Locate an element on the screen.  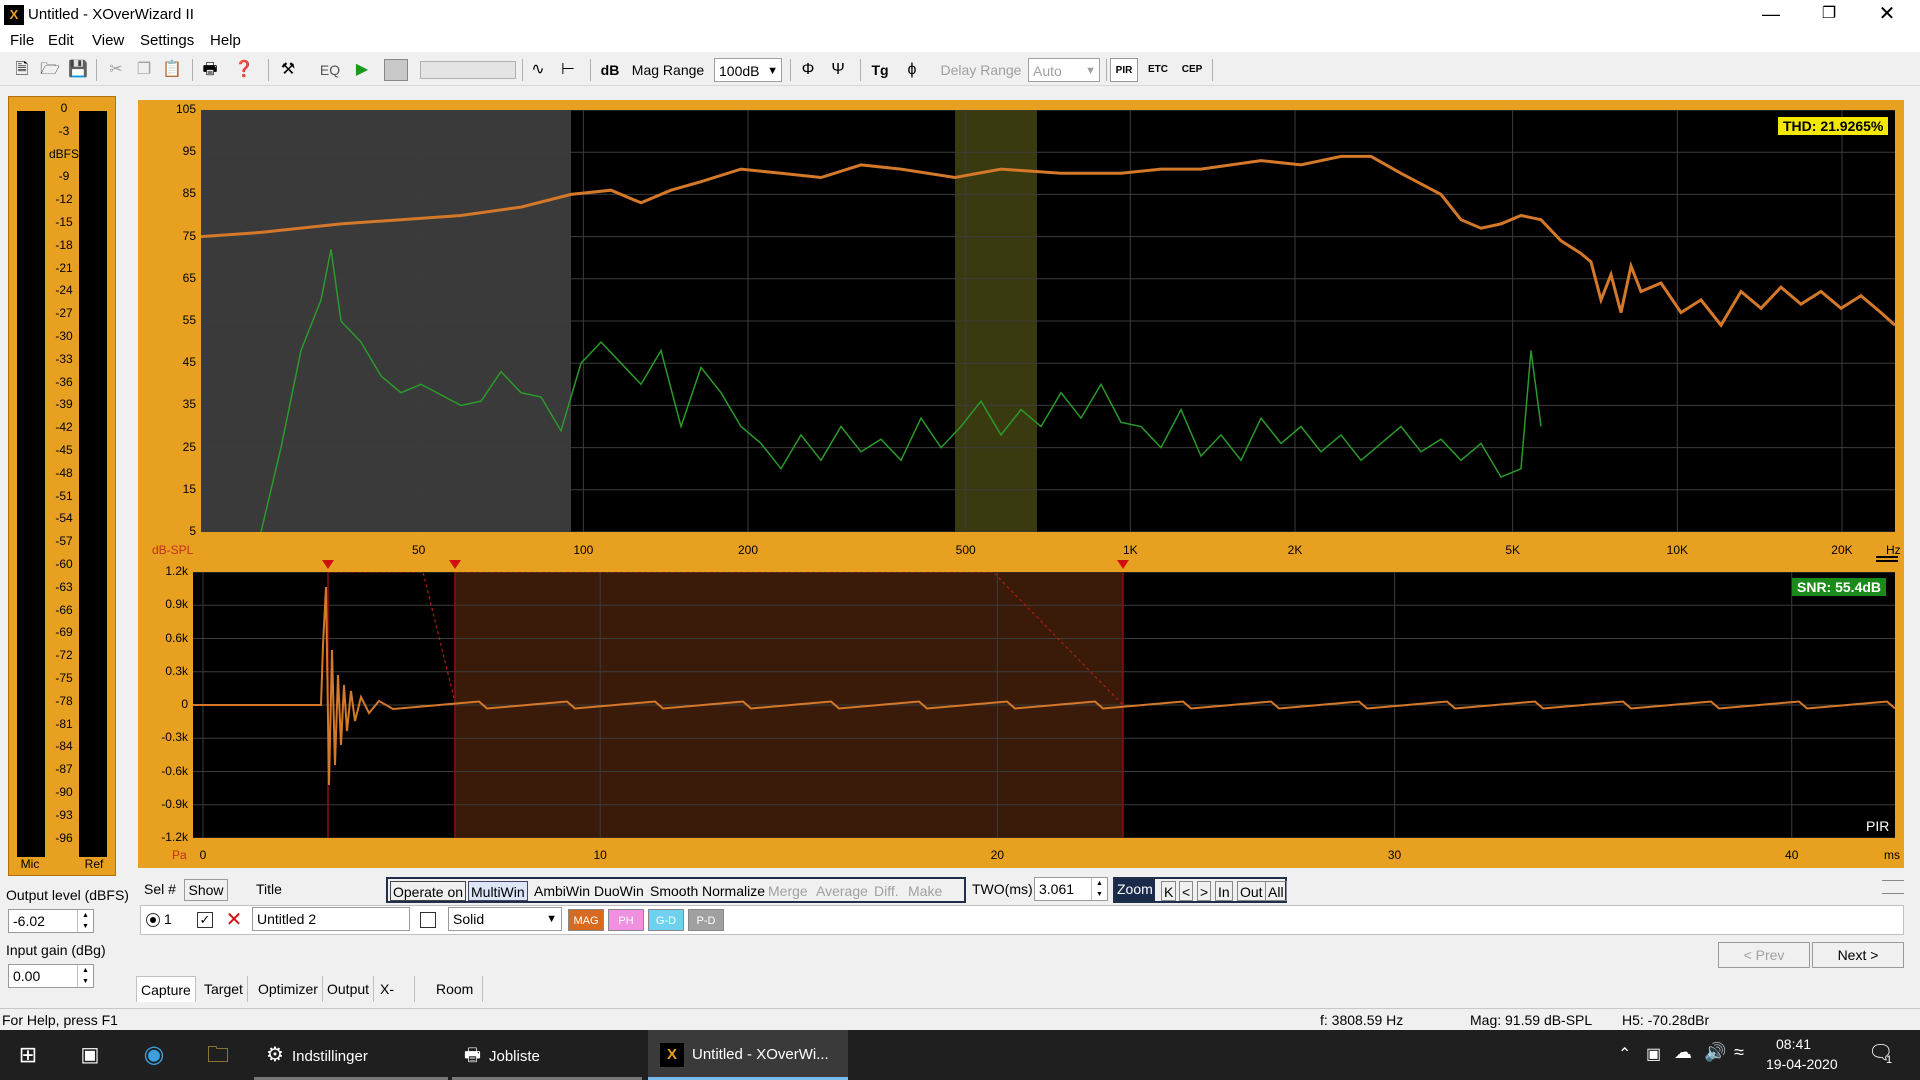
meter-scale-label: -45 is located at coordinates (64, 450).